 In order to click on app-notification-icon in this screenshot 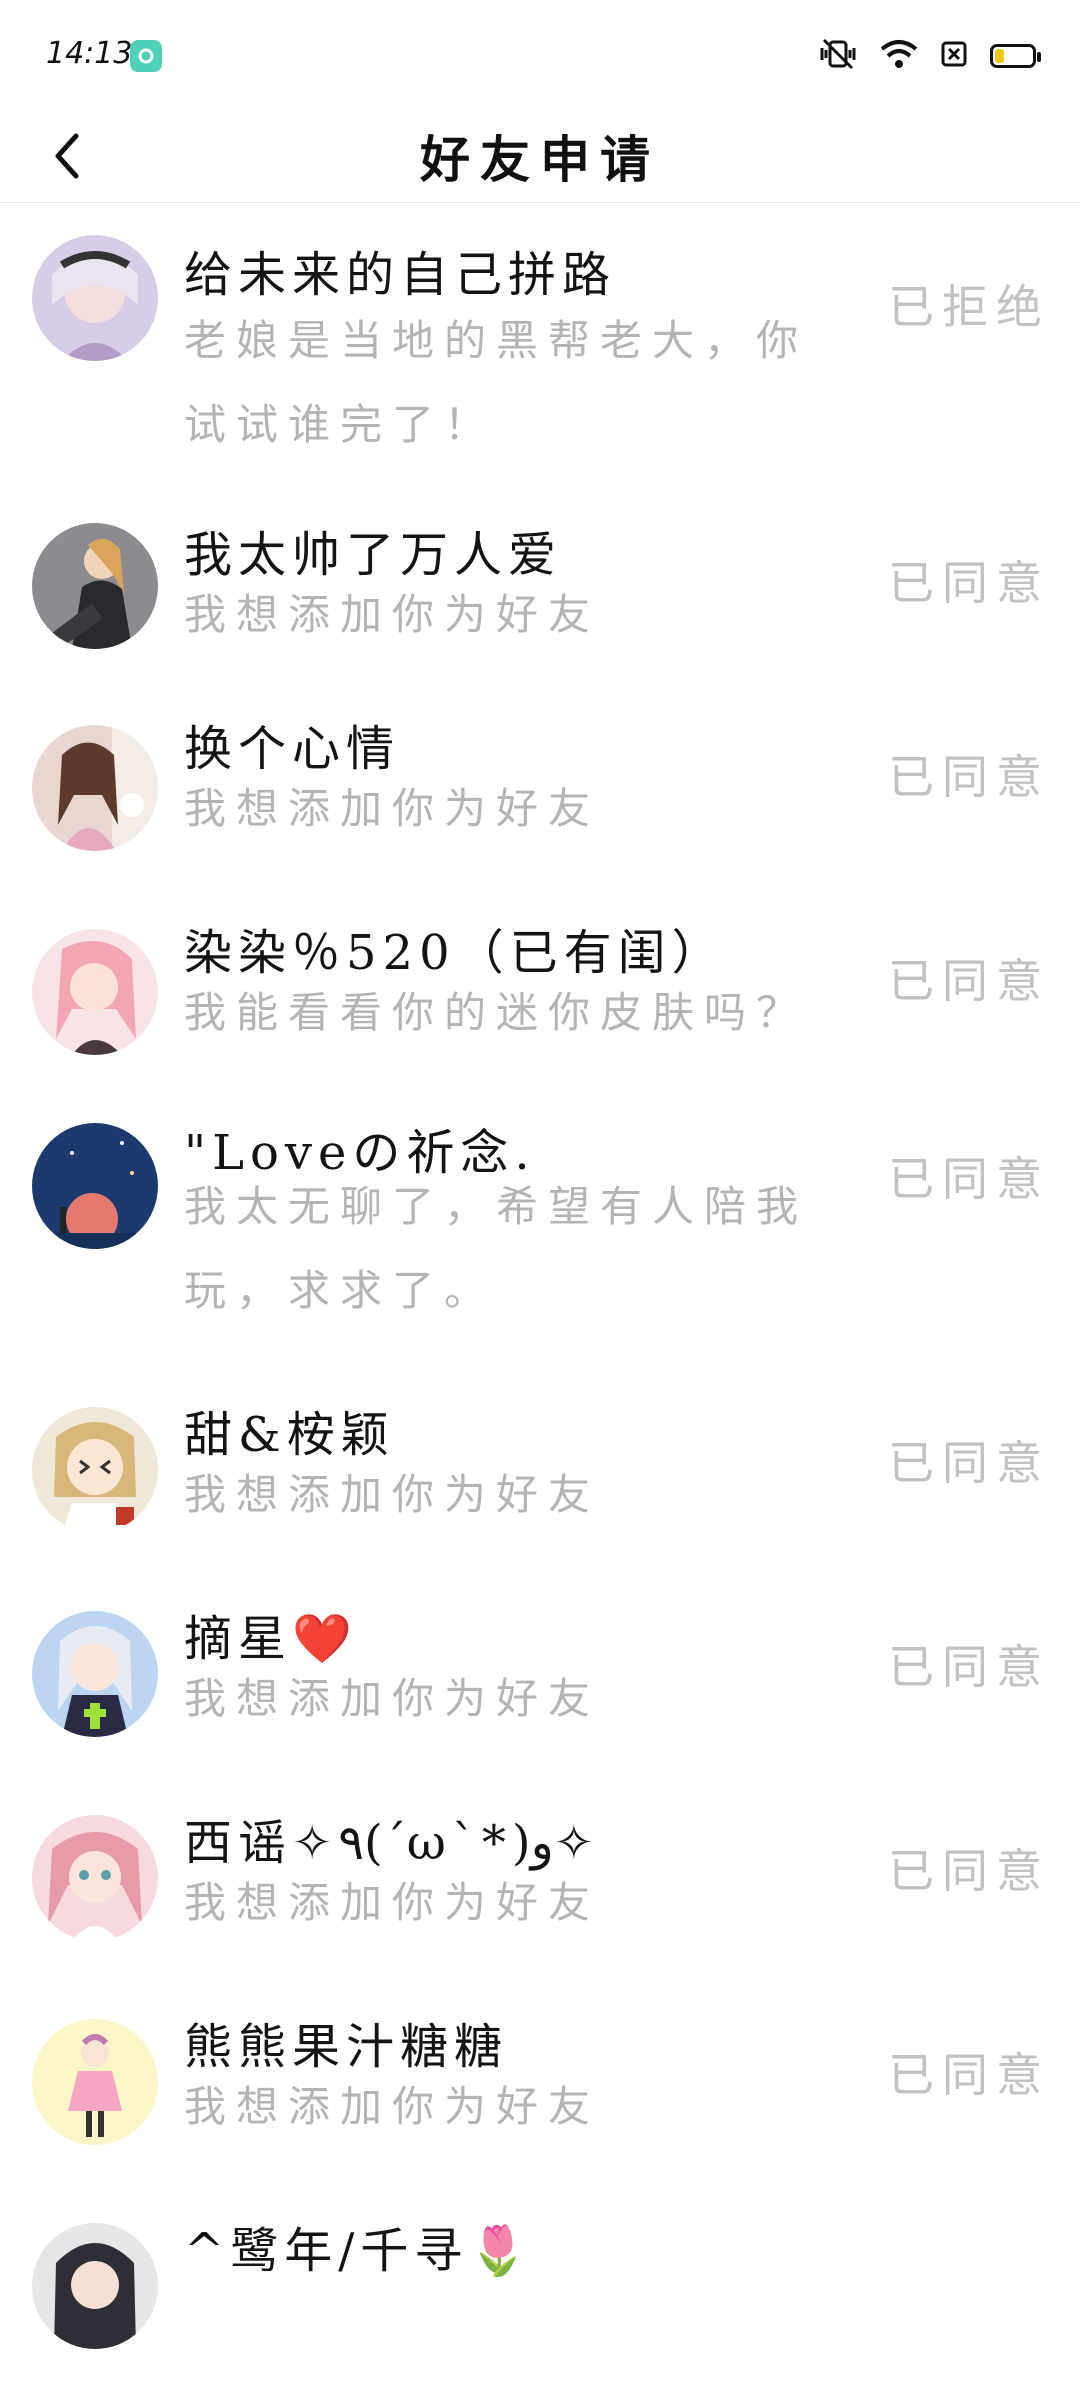, I will do `click(146, 56)`.